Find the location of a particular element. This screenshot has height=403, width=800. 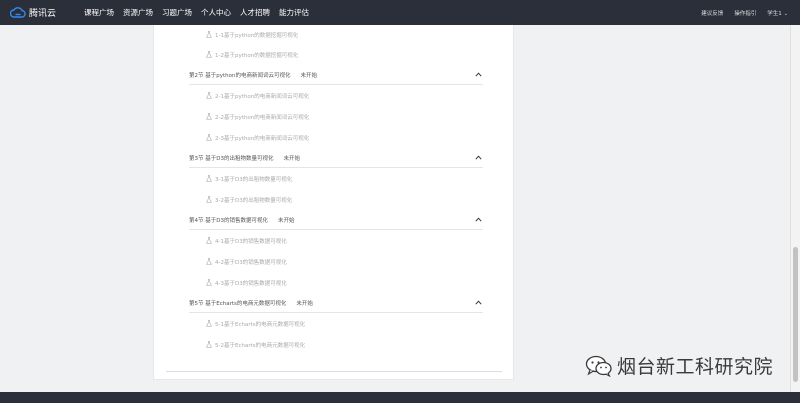

chapter-header: 第3节 基于D3的出租物数量可视化 未开始 is located at coordinates (336, 158).